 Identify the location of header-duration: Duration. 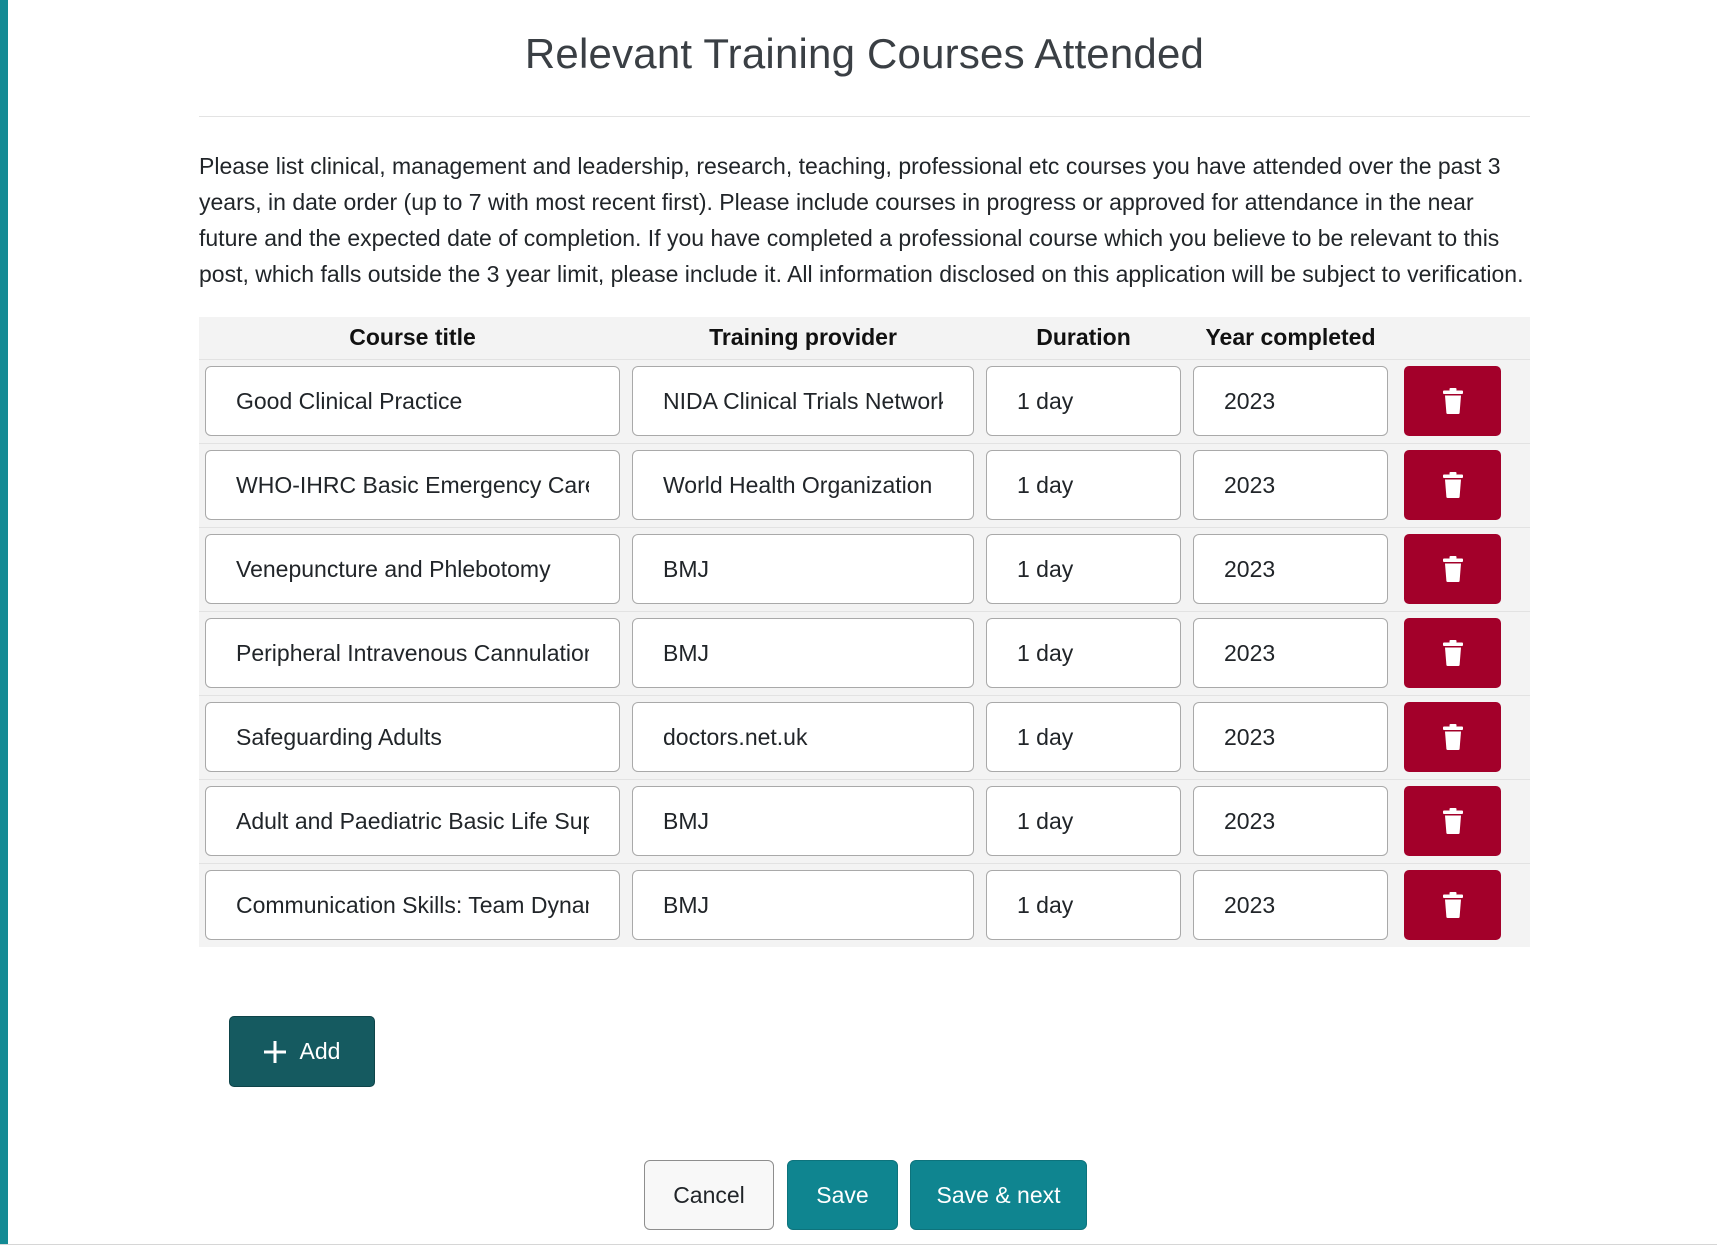
(1083, 337).